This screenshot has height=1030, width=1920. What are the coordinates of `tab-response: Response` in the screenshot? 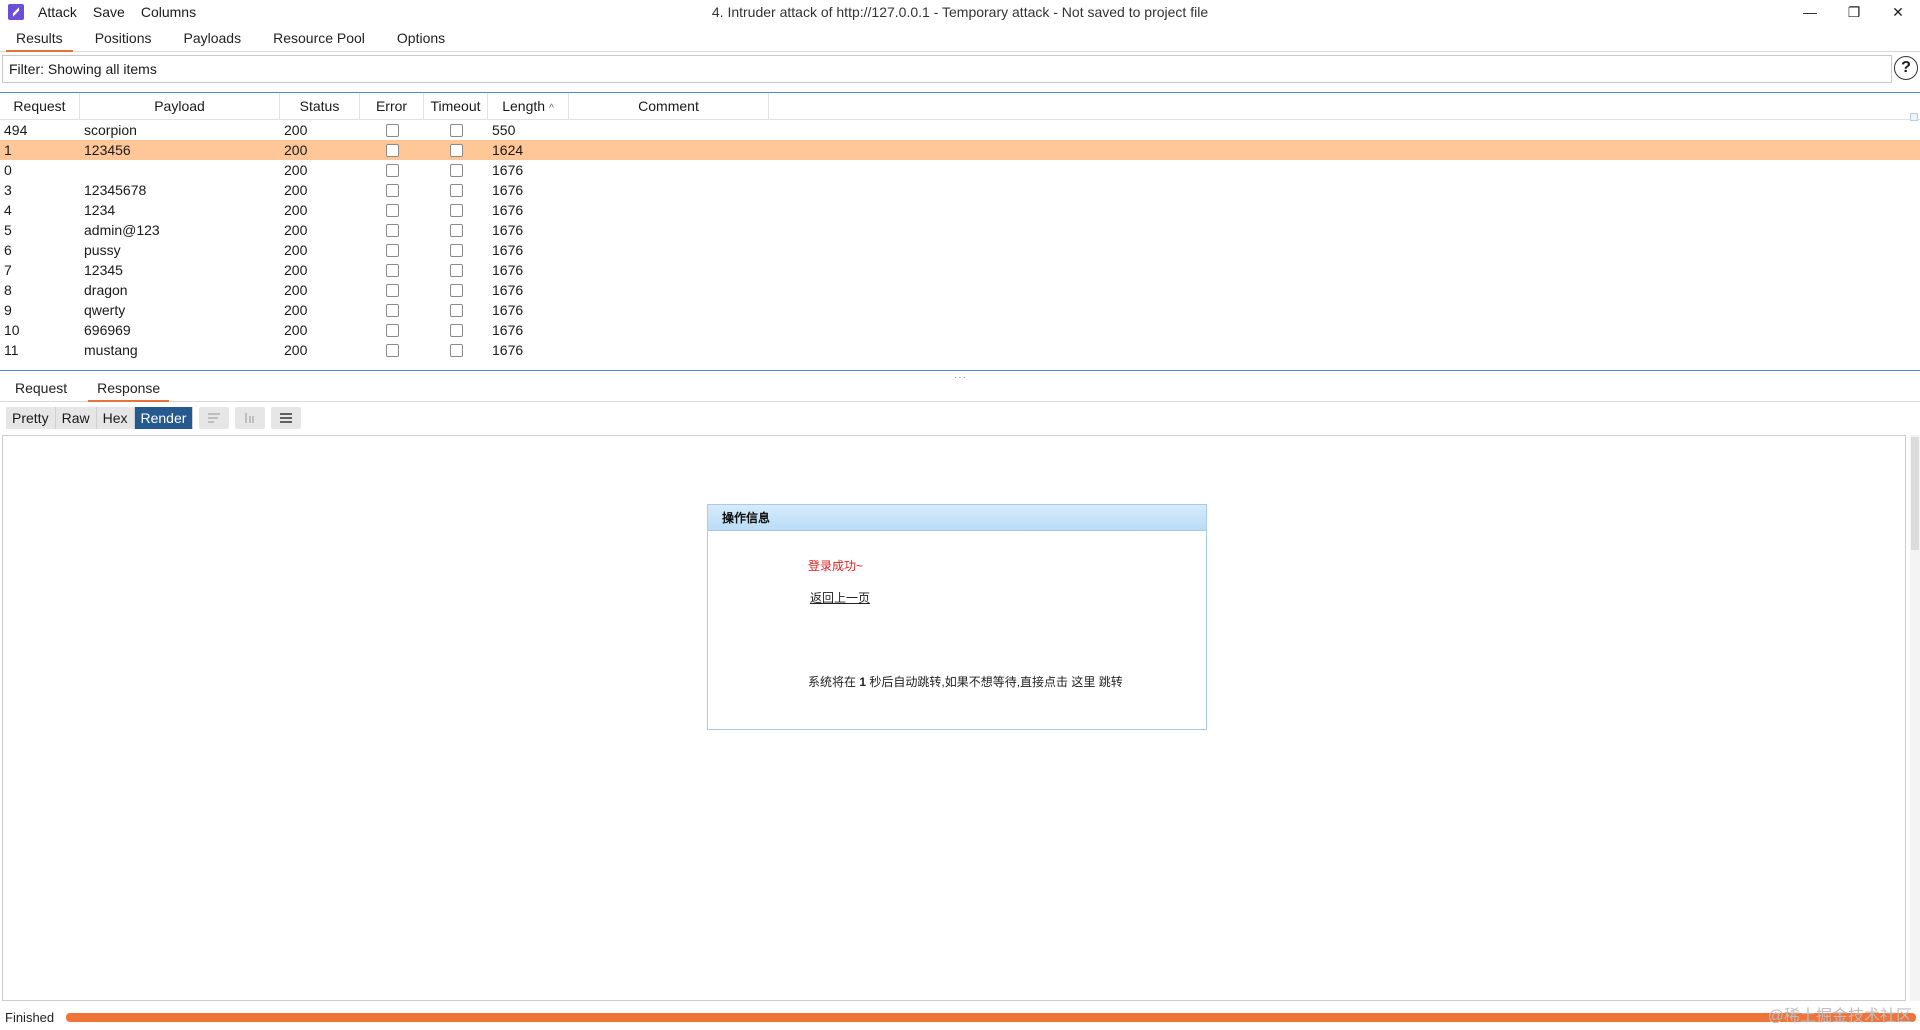 It's located at (128, 389).